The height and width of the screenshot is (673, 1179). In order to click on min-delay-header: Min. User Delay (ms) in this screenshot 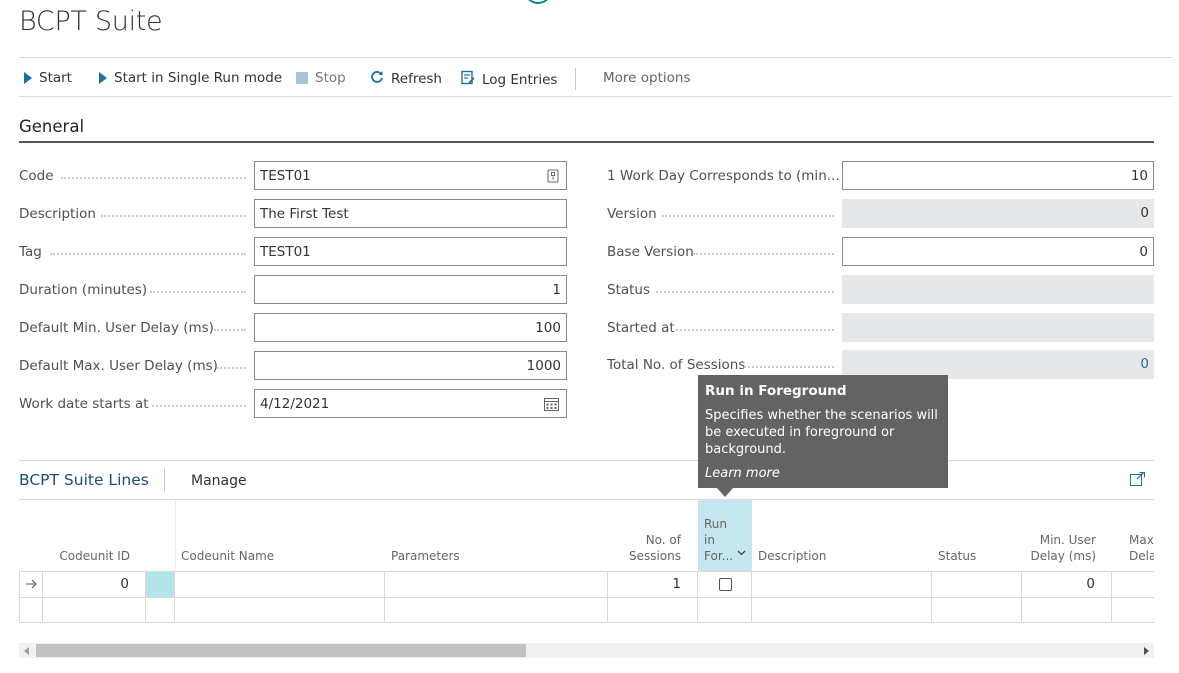, I will do `click(1067, 535)`.